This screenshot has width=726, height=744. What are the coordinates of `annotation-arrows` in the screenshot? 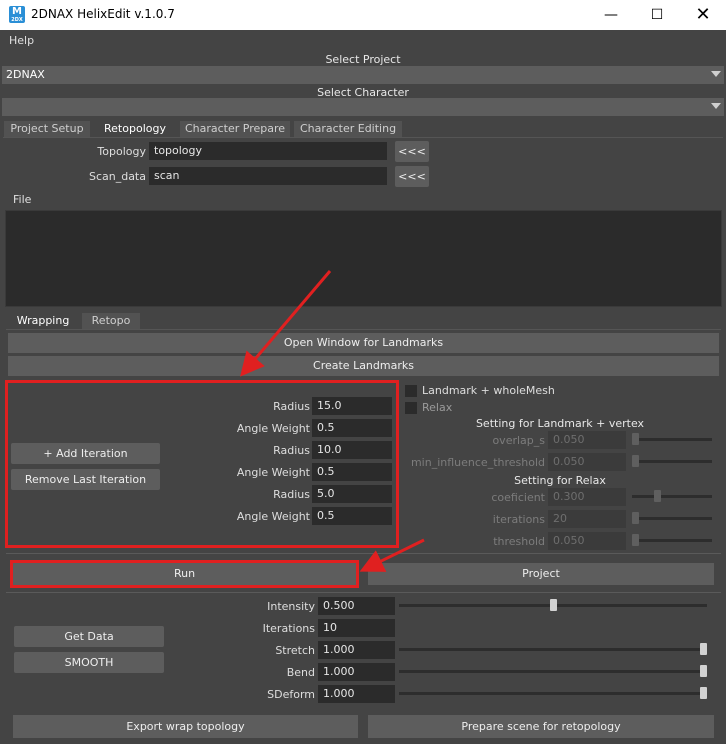 It's located at (332, 421).